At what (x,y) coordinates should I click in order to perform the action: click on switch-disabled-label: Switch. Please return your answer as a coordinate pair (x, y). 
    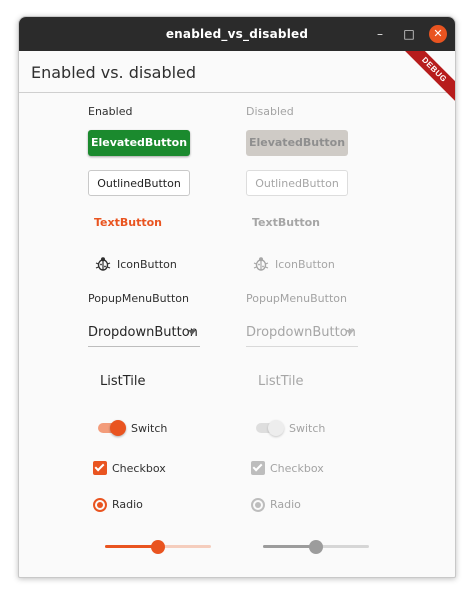
    Looking at the image, I should click on (307, 428).